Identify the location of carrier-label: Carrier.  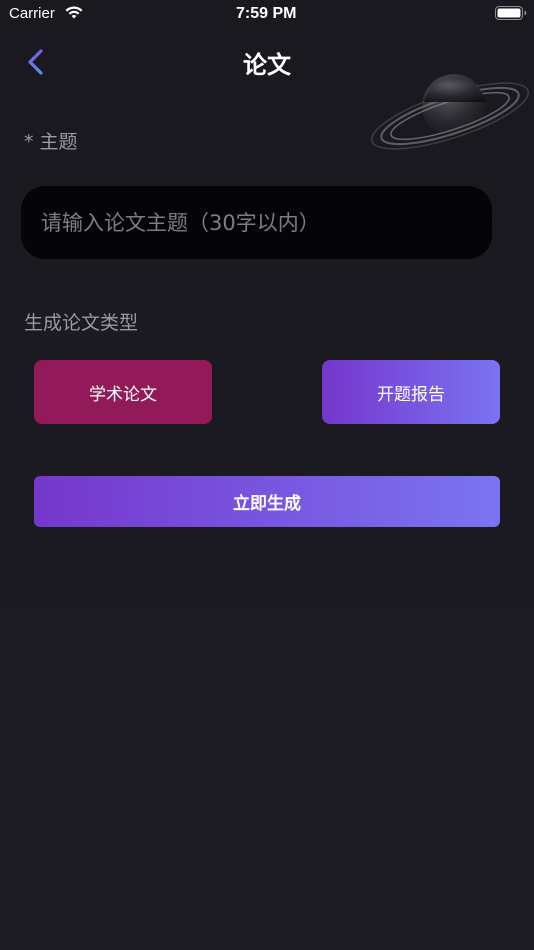
(32, 13).